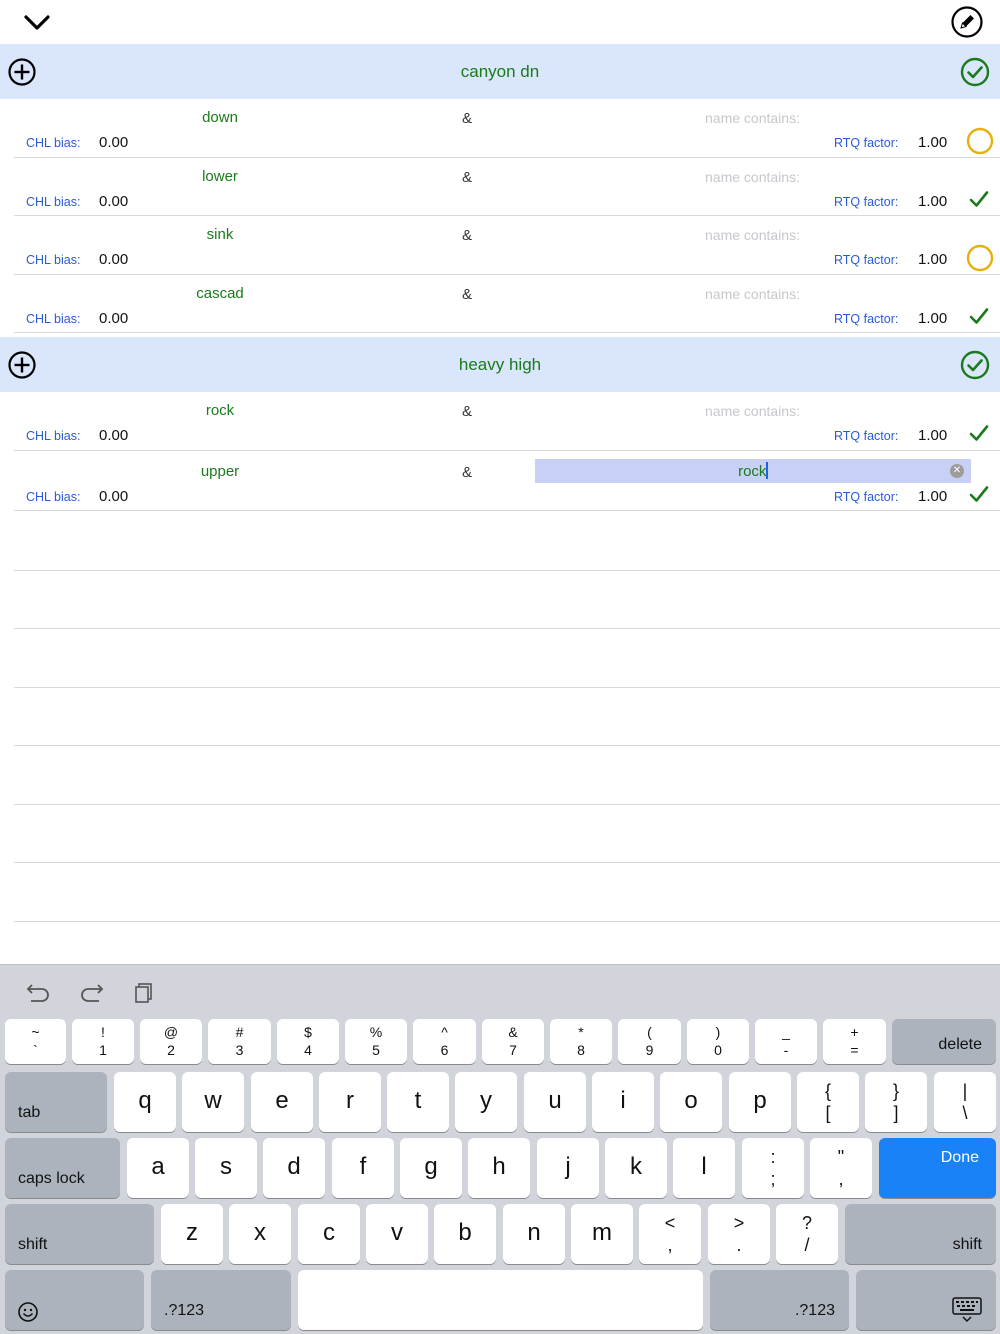  What do you see at coordinates (192, 1234) in the screenshot?
I see `key-z: z` at bounding box center [192, 1234].